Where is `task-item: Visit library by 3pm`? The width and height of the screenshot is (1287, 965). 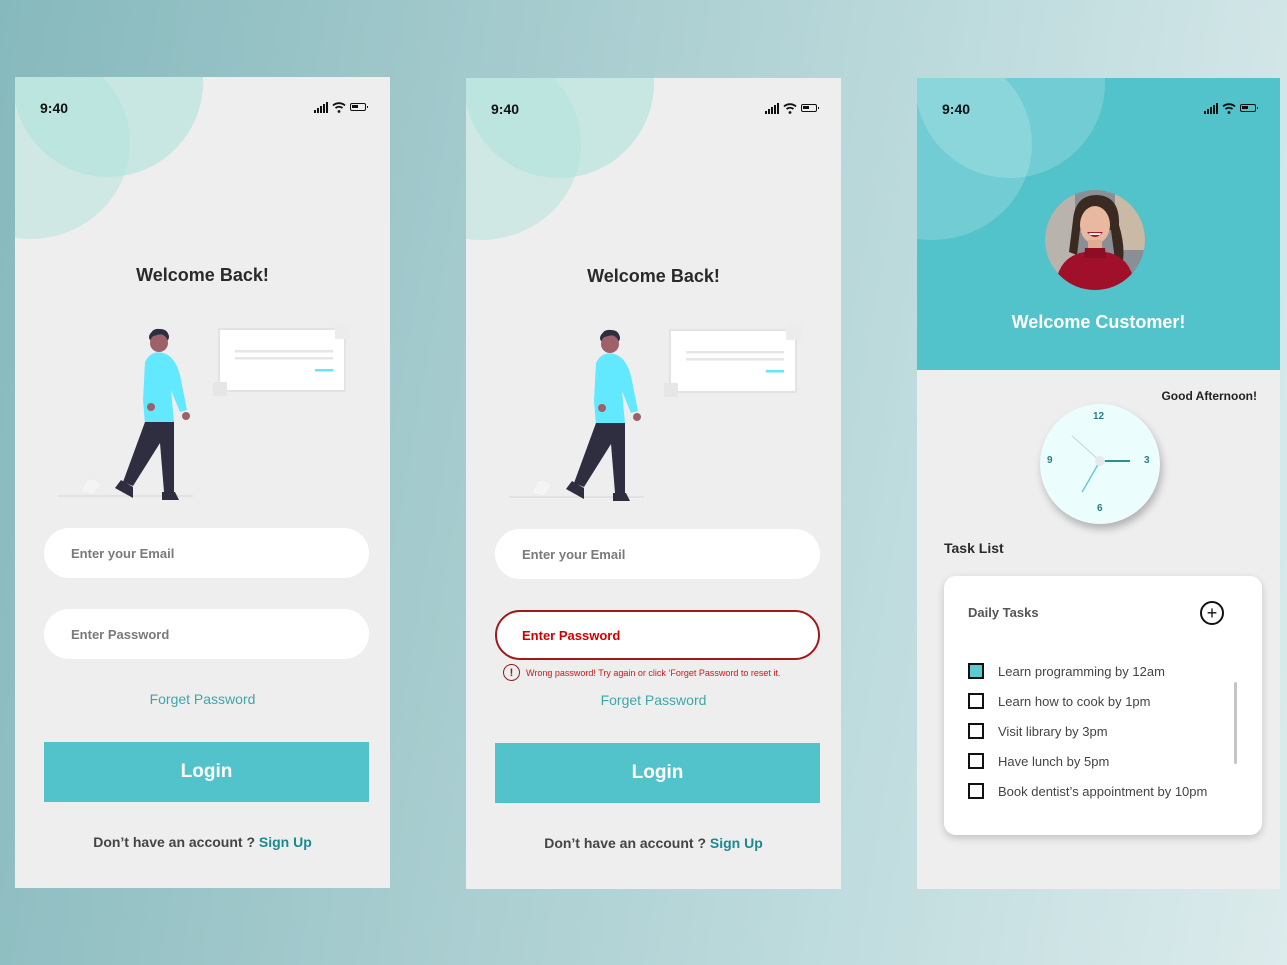
task-item: Visit library by 3pm is located at coordinates (1087, 731).